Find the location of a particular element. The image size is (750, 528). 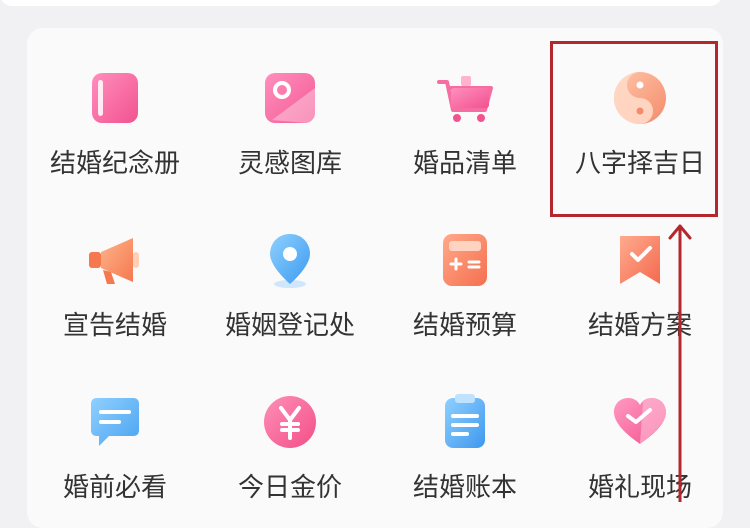

tool-wedding-album: 结婚纪念册 is located at coordinates (115, 108).